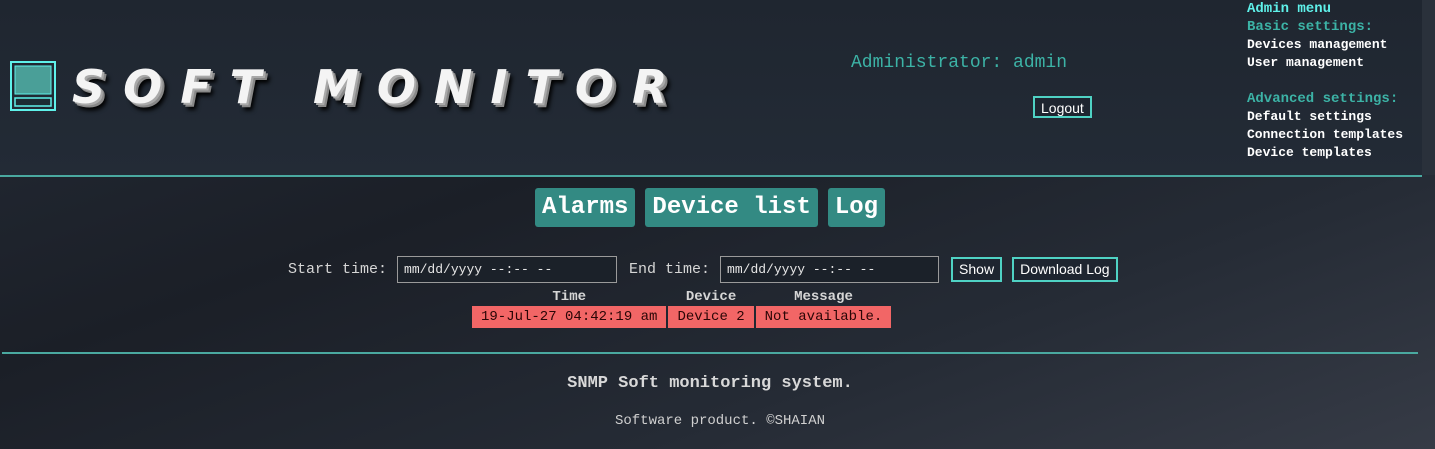 This screenshot has width=1435, height=449. I want to click on menu-item-connection-templates: Connection templates, so click(1325, 135).